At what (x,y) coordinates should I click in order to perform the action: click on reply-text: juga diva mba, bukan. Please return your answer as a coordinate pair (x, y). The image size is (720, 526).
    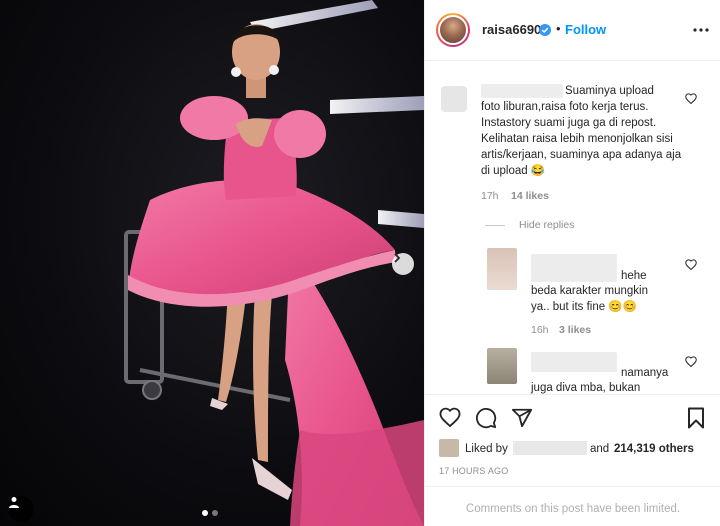
    Looking at the image, I should click on (586, 388).